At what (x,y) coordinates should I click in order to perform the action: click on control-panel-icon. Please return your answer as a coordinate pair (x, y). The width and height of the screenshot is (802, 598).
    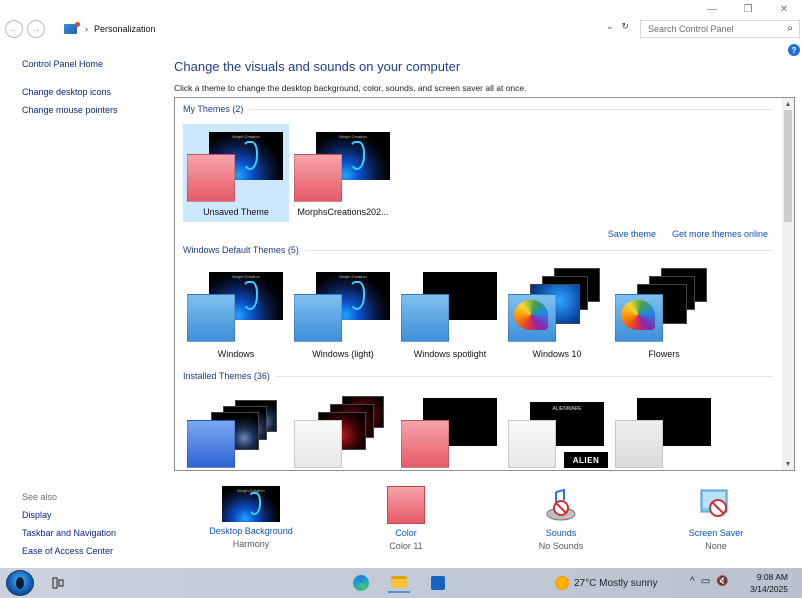
    Looking at the image, I should click on (72, 28).